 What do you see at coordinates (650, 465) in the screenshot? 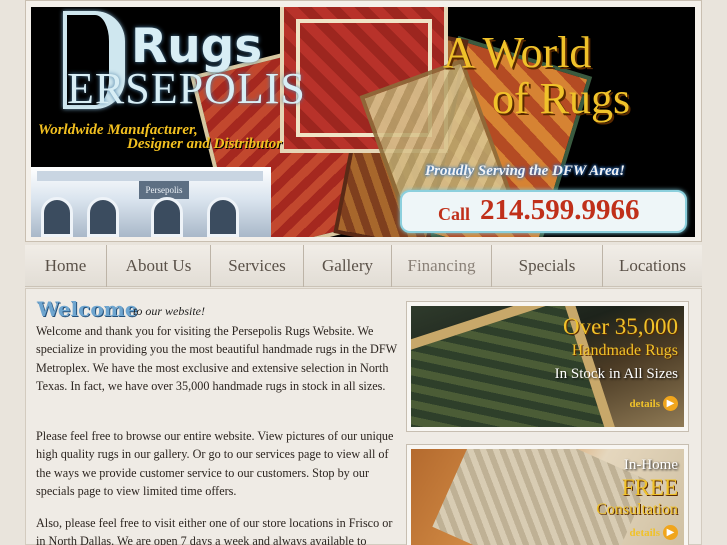
I see `promo-line1: In-Home` at bounding box center [650, 465].